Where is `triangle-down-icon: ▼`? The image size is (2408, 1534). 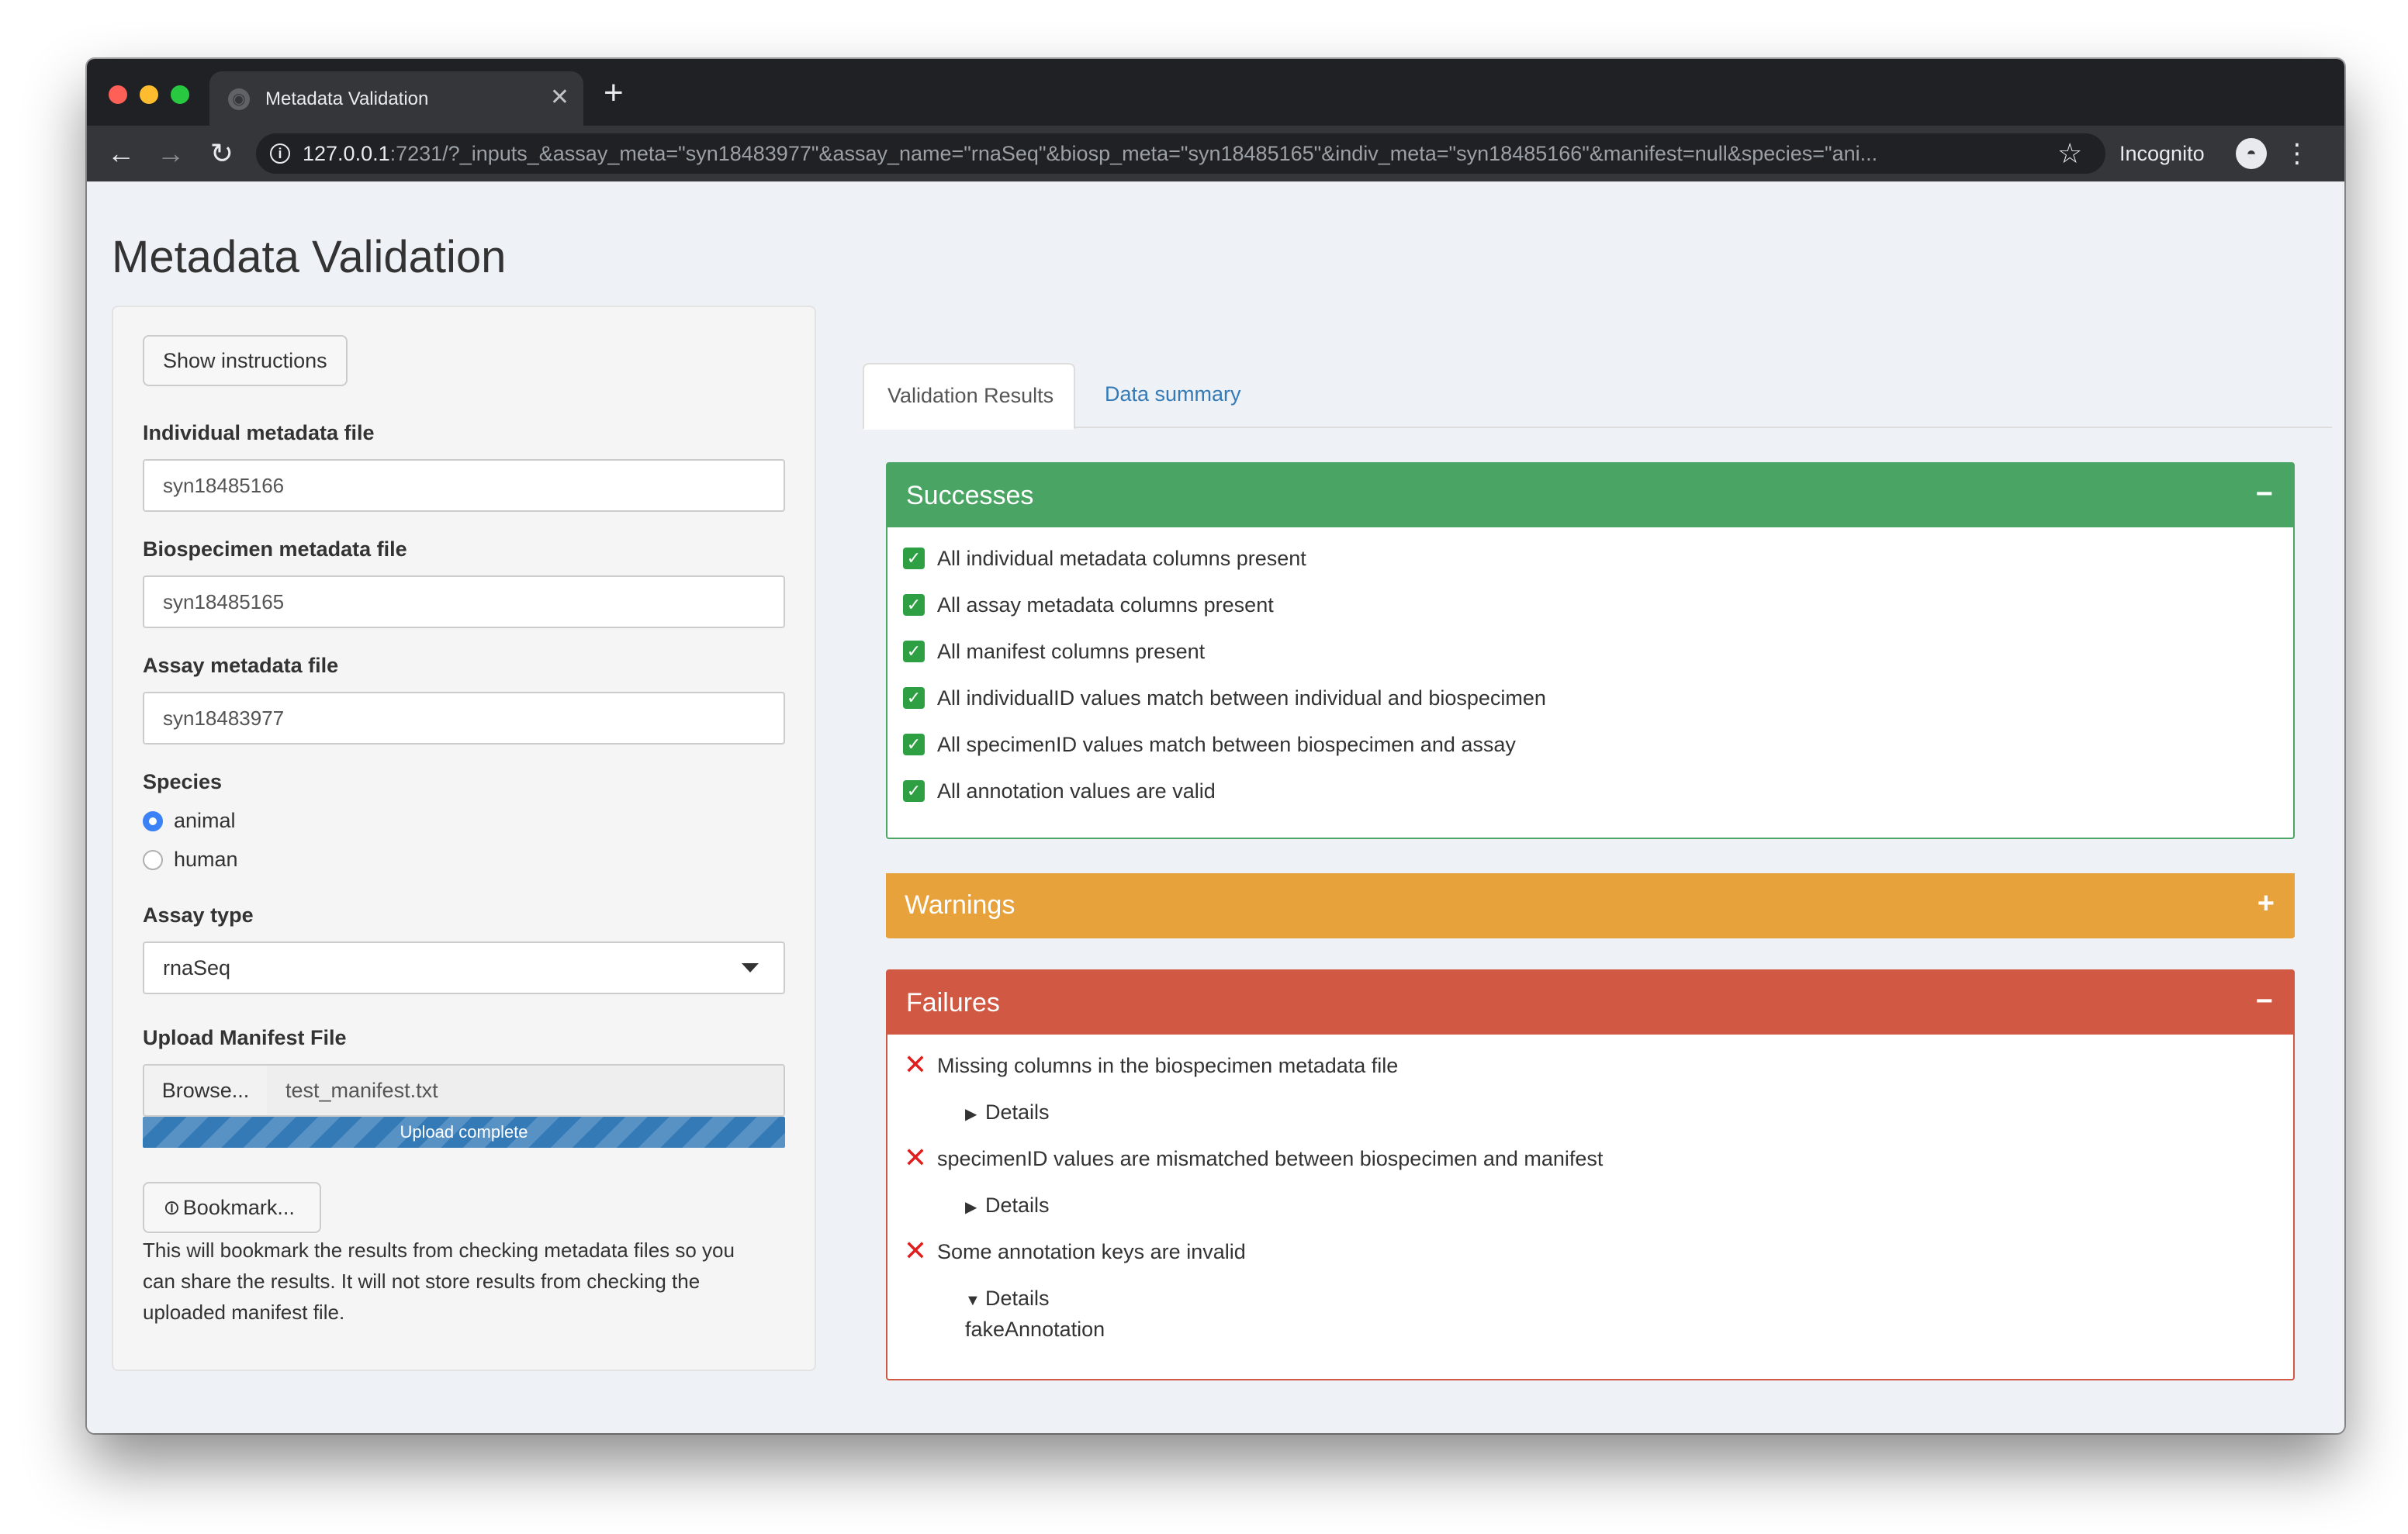
triangle-down-icon: ▼ is located at coordinates (973, 1300).